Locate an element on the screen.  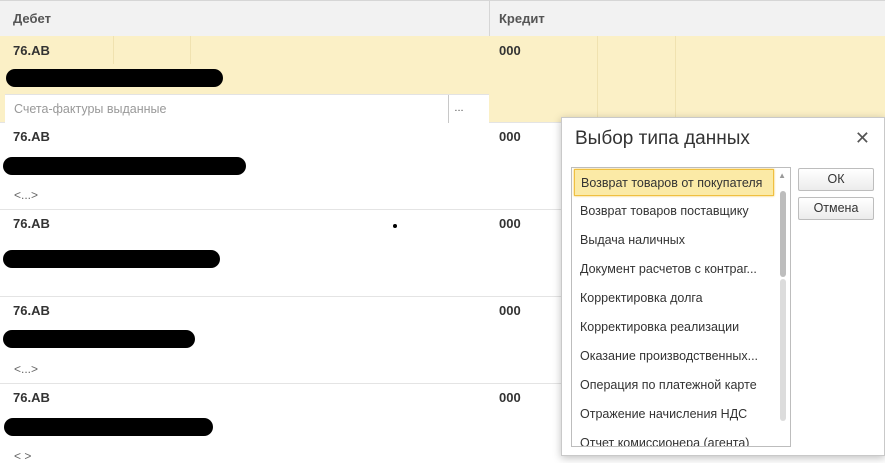
list-item: Выдача наличных is located at coordinates (674, 240).